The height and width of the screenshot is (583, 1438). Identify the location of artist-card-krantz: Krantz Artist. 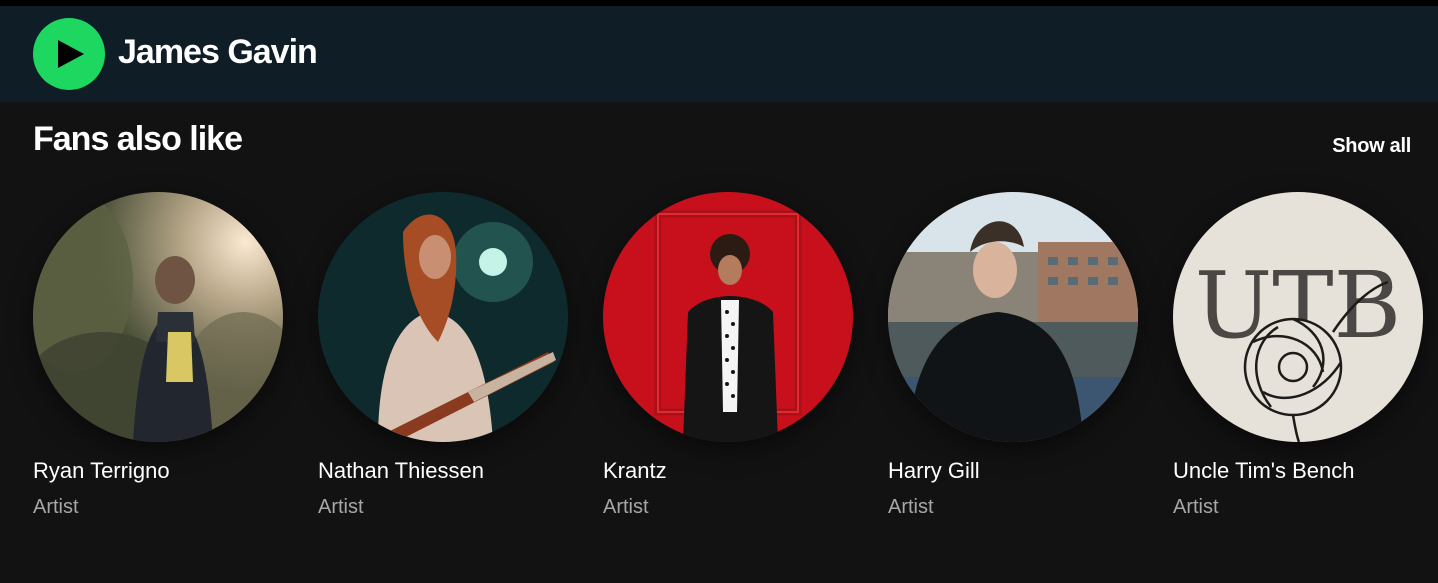
(728, 355).